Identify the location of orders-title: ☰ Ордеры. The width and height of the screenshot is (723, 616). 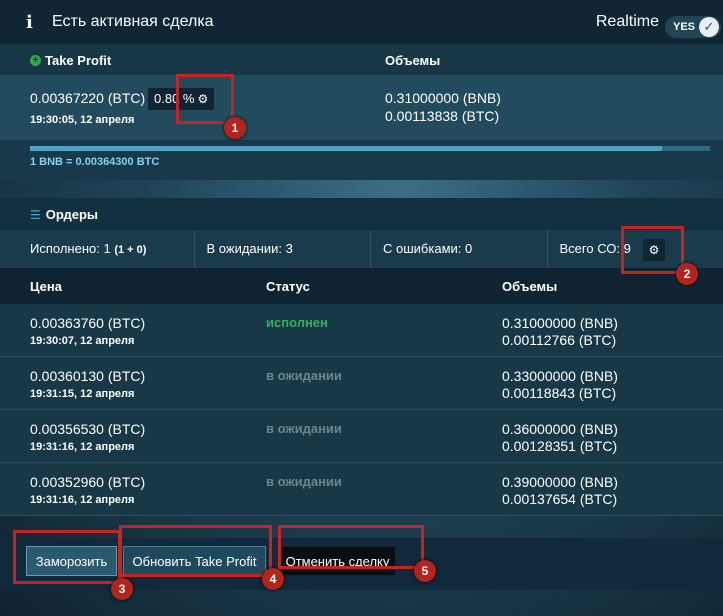
(64, 214).